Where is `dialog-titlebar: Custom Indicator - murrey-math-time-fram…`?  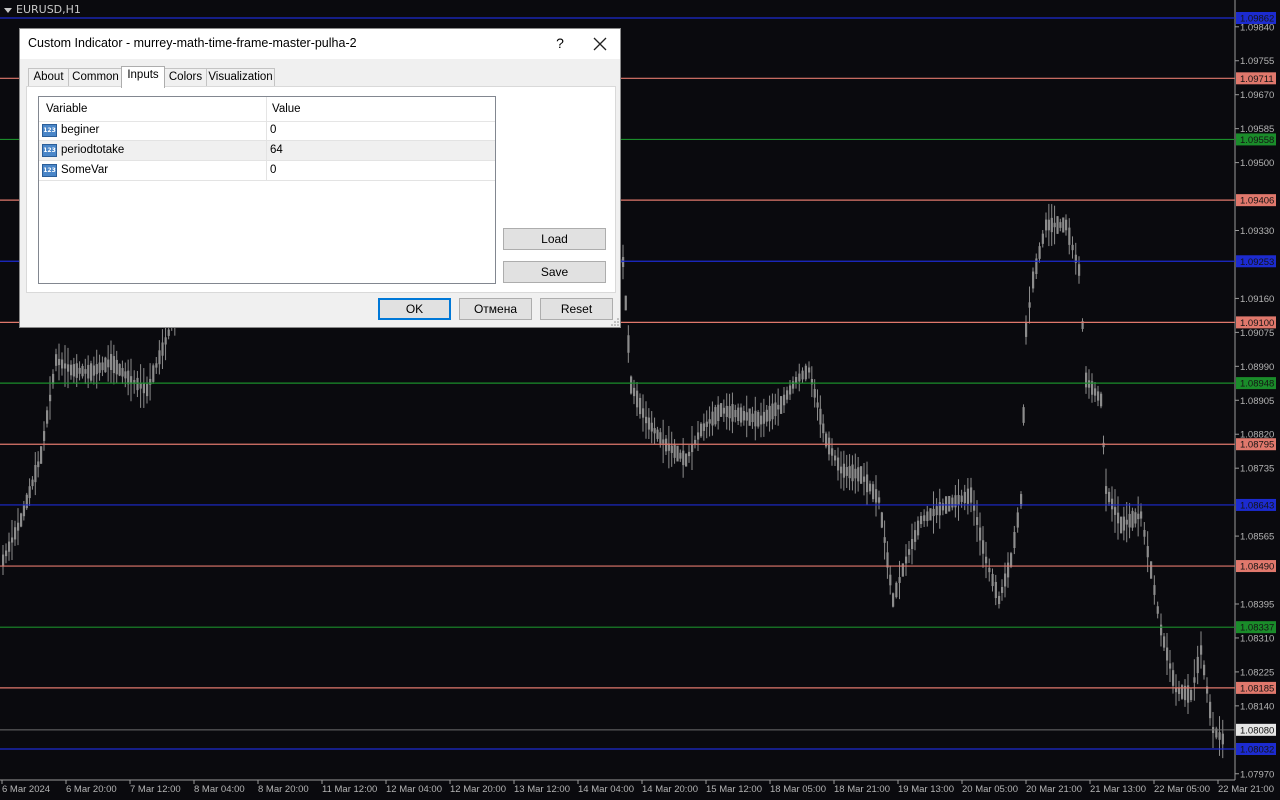
dialog-titlebar: Custom Indicator - murrey-math-time-fram… is located at coordinates (320, 44).